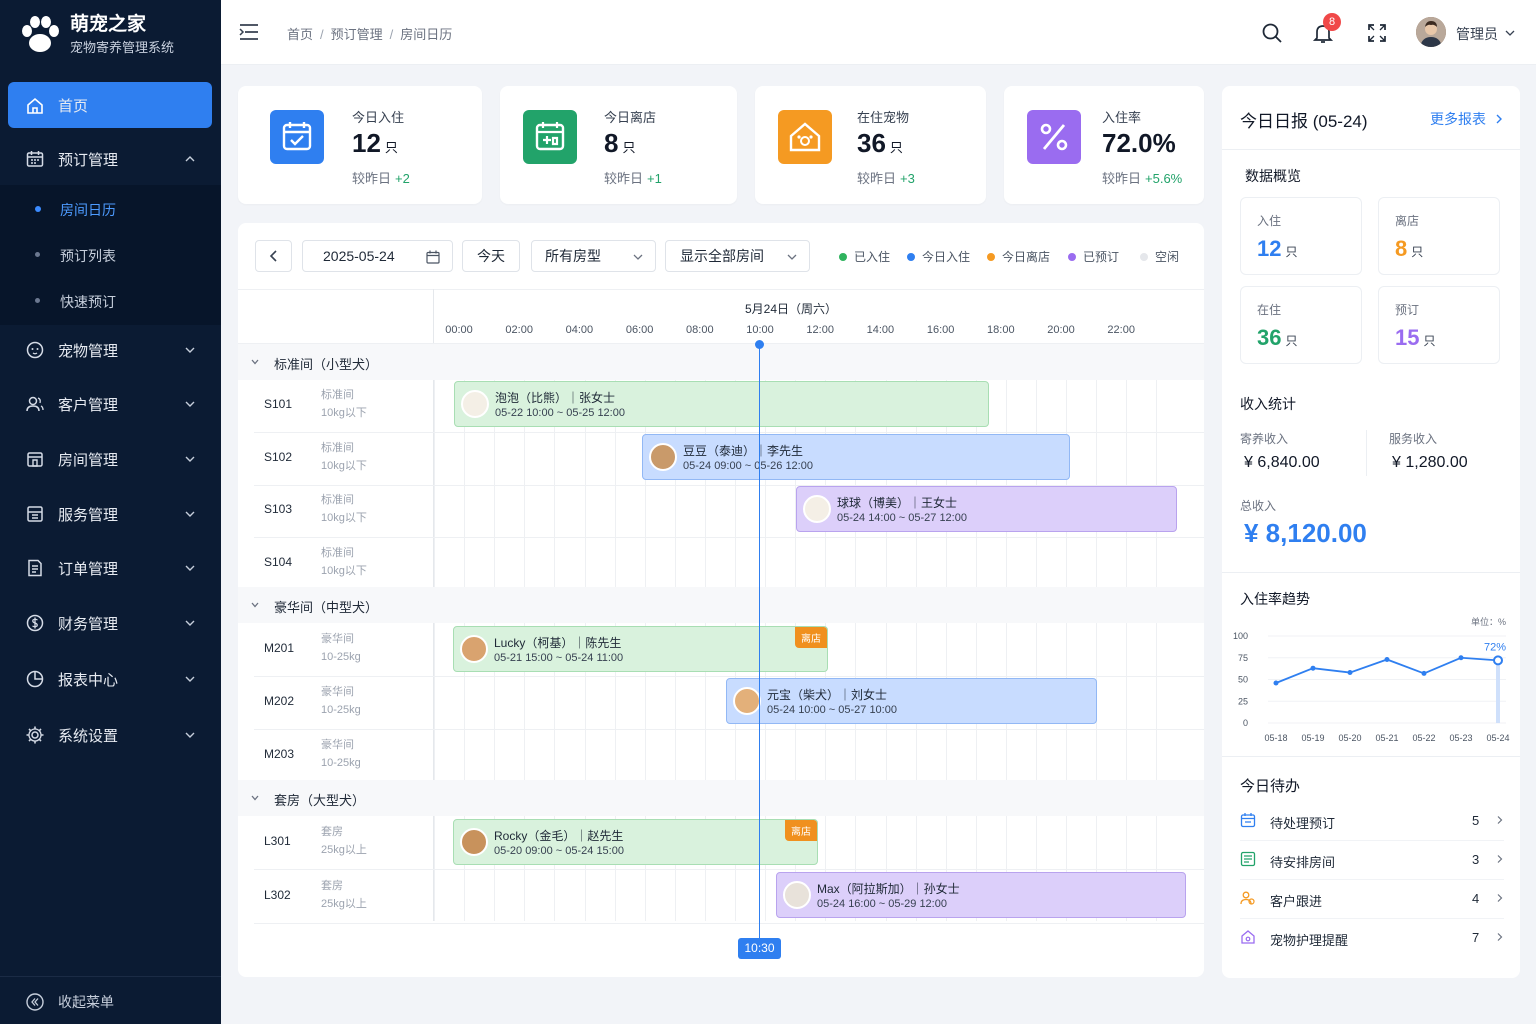 The image size is (1536, 1024). I want to click on booking-block: 豆豆（泰迪）｜李先生 05-24 09:00 ~ 05-26 12:00, so click(856, 457).